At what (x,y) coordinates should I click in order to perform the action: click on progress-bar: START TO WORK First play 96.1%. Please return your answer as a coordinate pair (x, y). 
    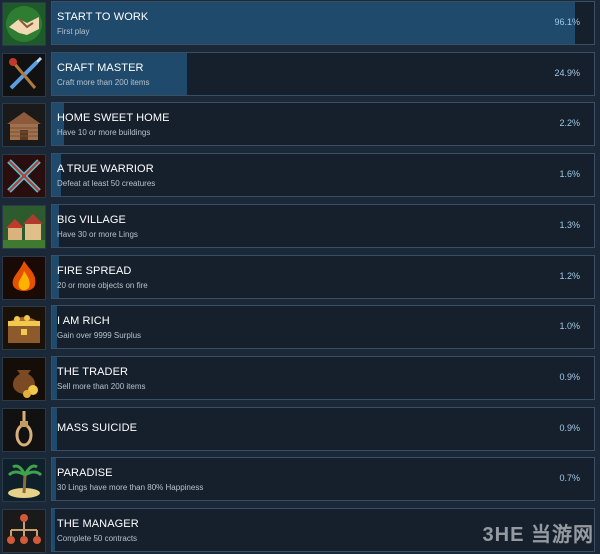
    Looking at the image, I should click on (323, 23).